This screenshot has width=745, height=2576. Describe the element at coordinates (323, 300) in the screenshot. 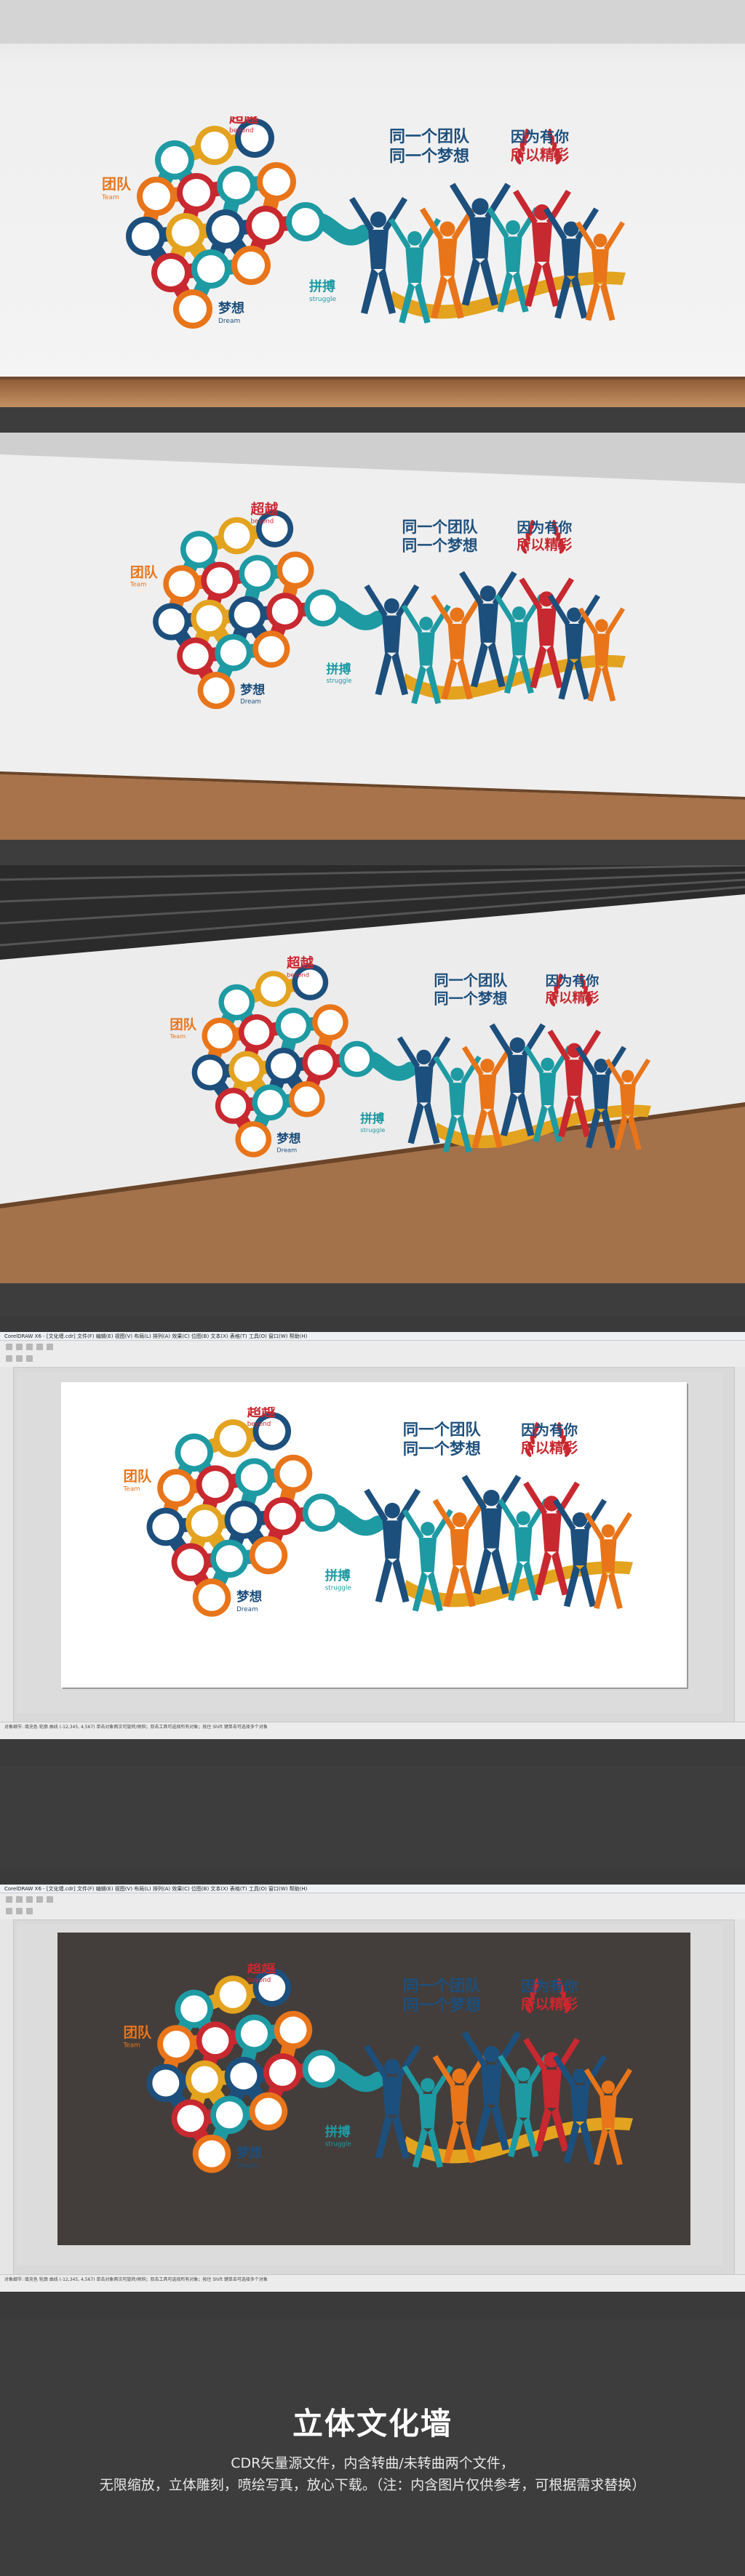

I see `word-fight-en: struggle` at that location.